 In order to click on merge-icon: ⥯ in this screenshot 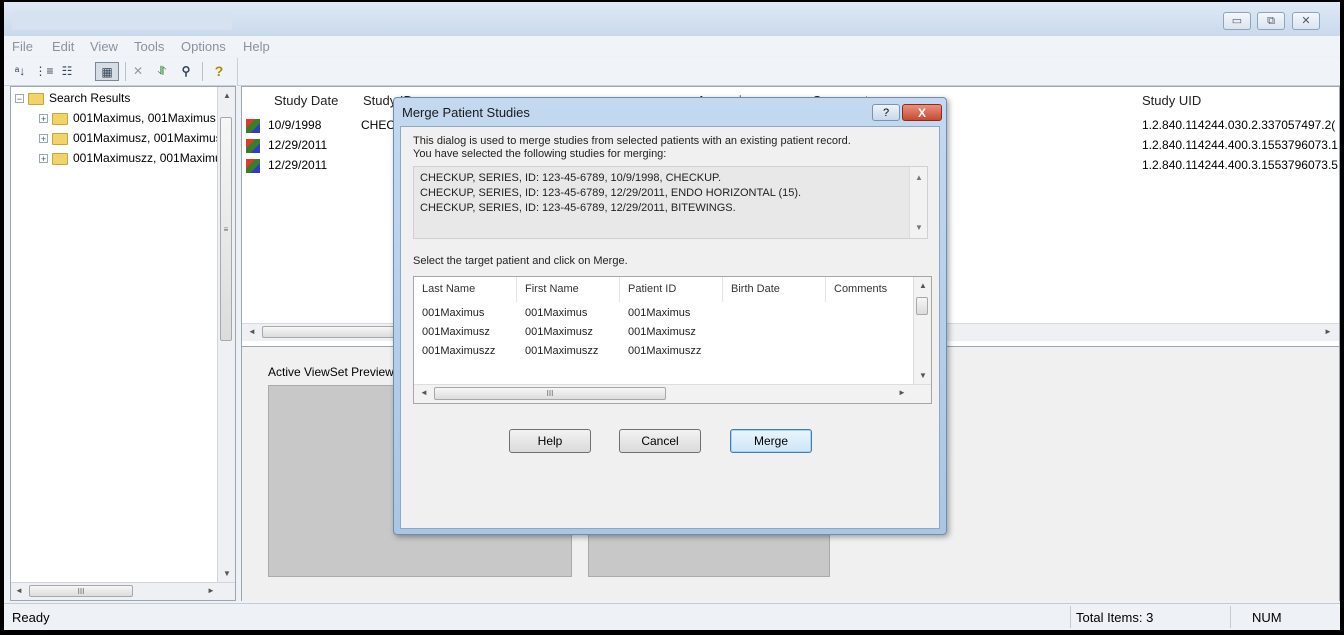, I will do `click(162, 71)`.